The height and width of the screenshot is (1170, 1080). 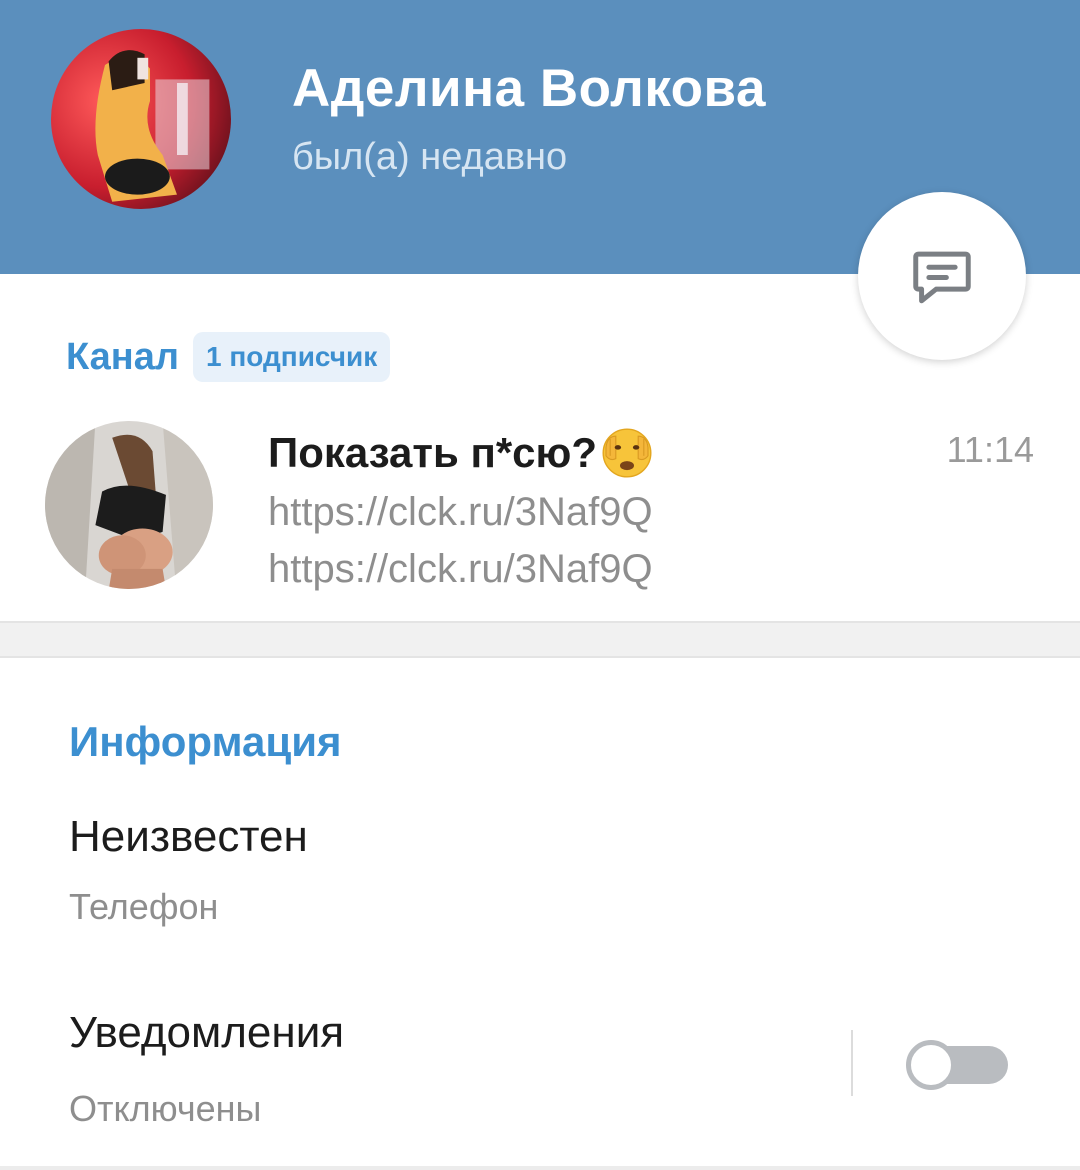 I want to click on profile-name: Аделина Волкова, so click(x=529, y=88).